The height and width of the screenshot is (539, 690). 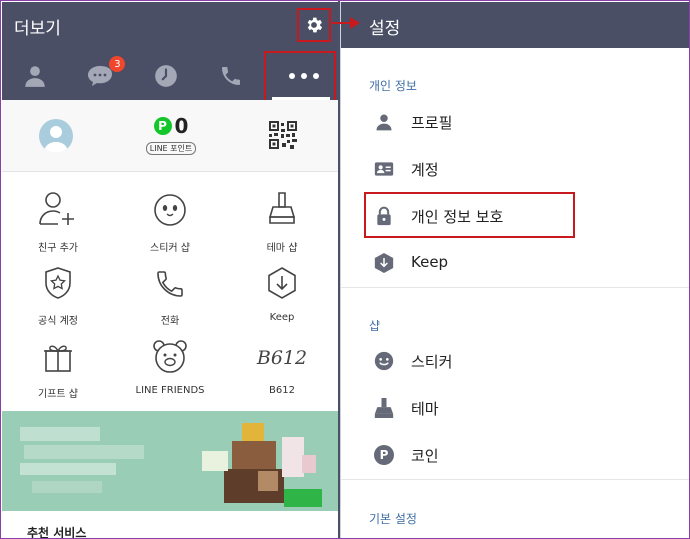 What do you see at coordinates (425, 456) in the screenshot?
I see `item-label: 코인` at bounding box center [425, 456].